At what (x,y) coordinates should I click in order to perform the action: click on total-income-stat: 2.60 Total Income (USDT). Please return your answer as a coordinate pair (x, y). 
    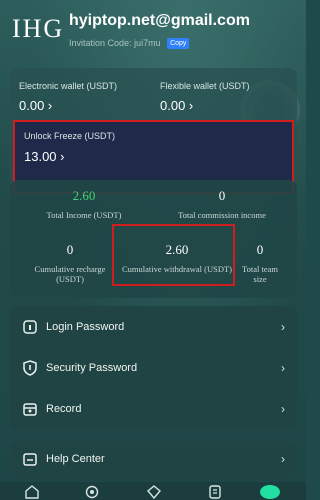
    Looking at the image, I should click on (84, 204).